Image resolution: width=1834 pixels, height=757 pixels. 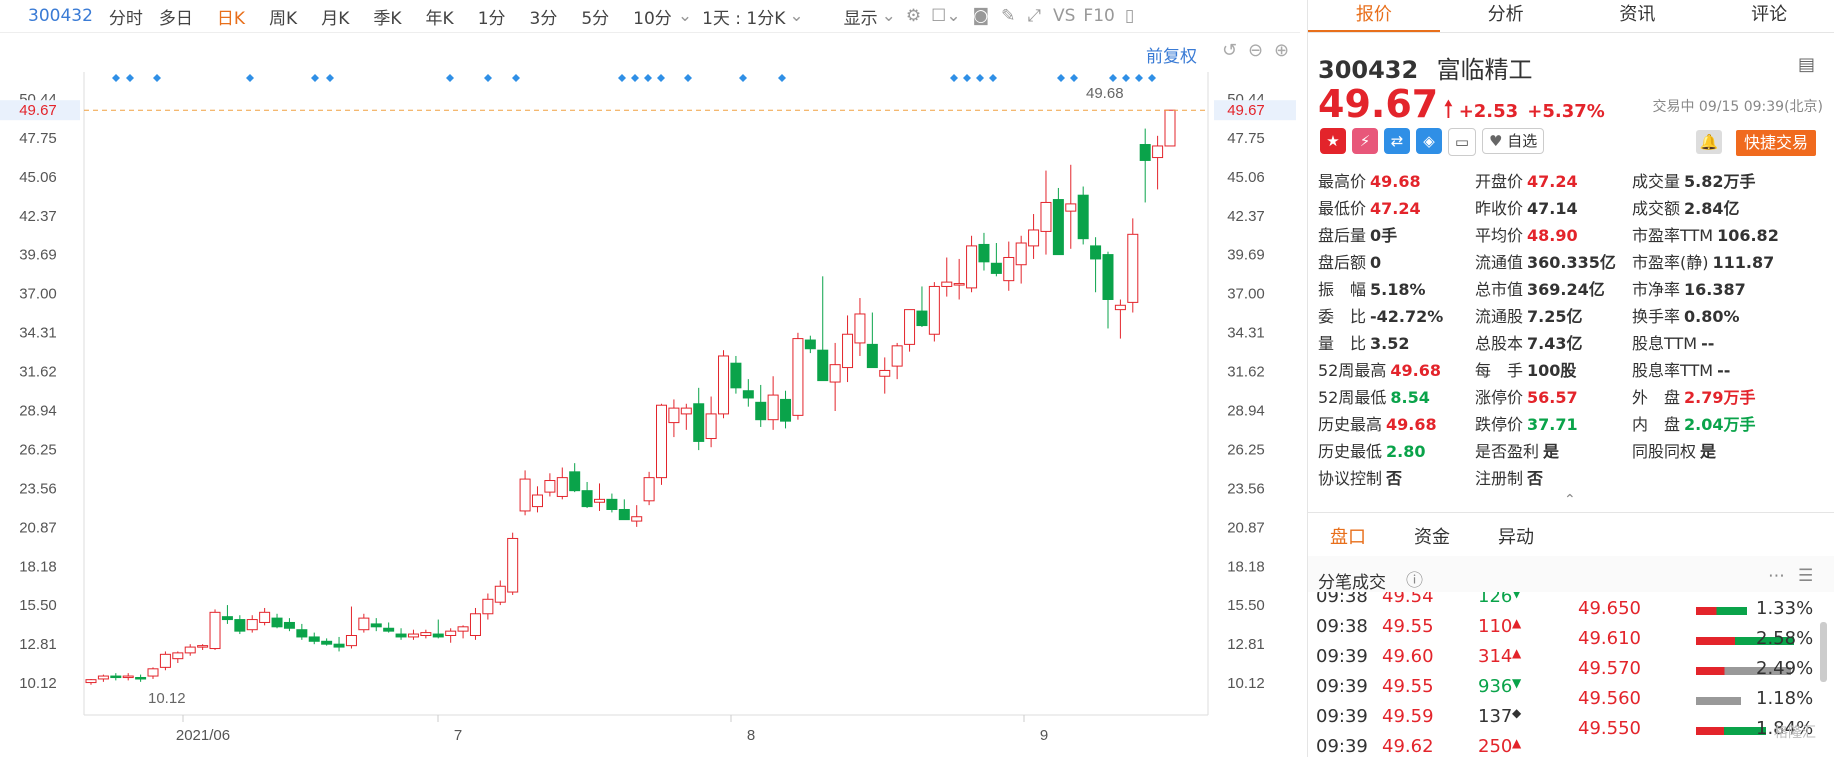 What do you see at coordinates (861, 16) in the screenshot?
I see `display-menu: 显示` at bounding box center [861, 16].